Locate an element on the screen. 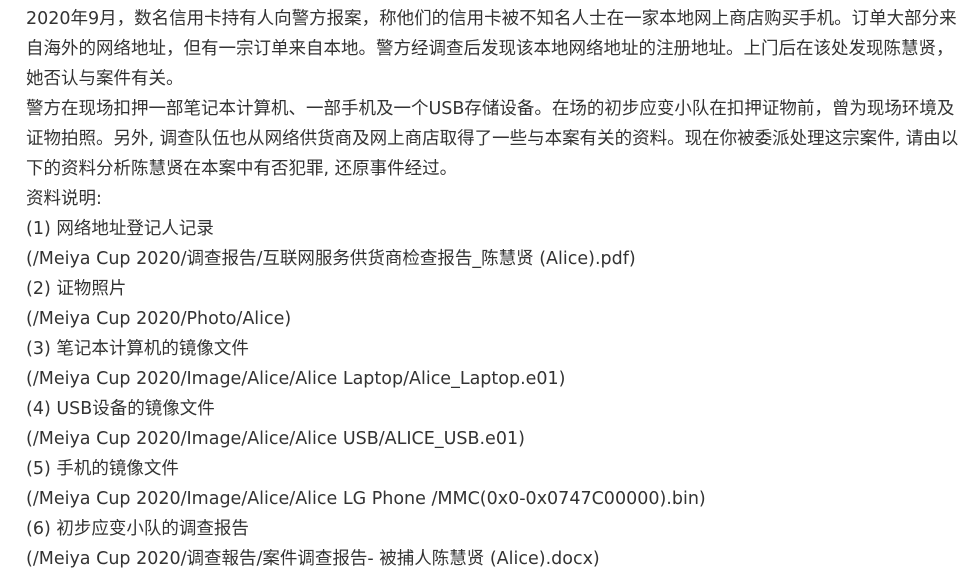 Image resolution: width=970 pixels, height=580 pixels. material-label-3: (3) 笔记本计算机的镜像文件 is located at coordinates (137, 349).